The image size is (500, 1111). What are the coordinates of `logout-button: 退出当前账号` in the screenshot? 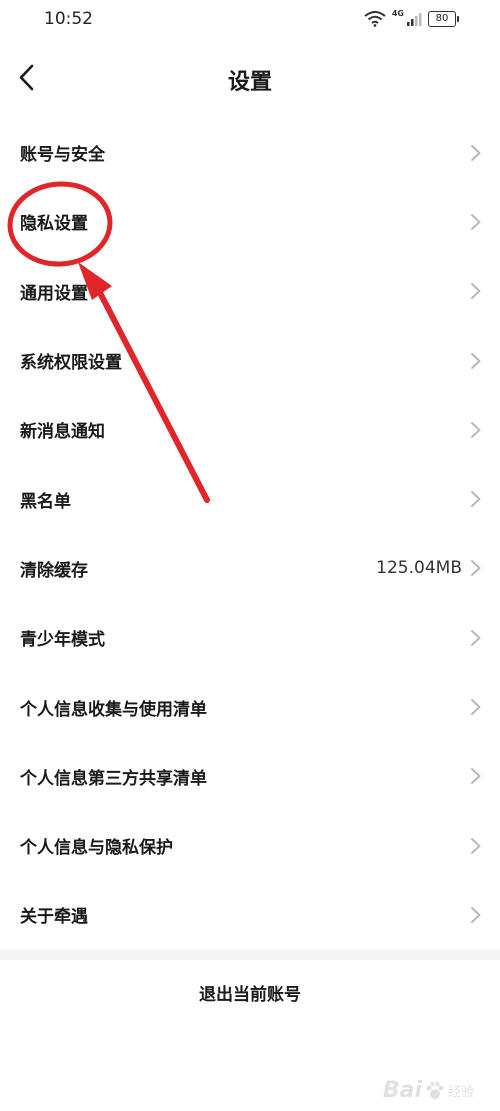 It's located at (250, 992).